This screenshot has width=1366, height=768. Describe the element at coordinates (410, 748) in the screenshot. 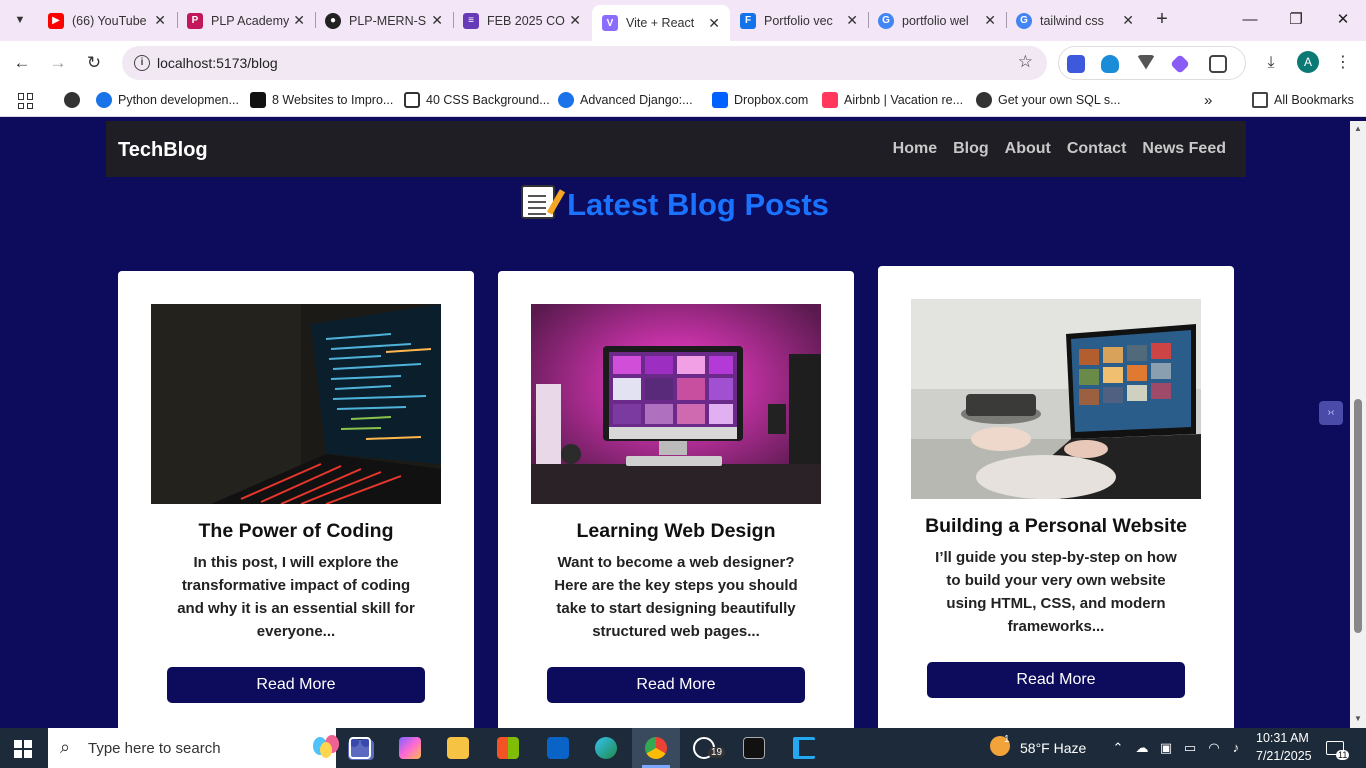

I see `copilot-icon` at that location.